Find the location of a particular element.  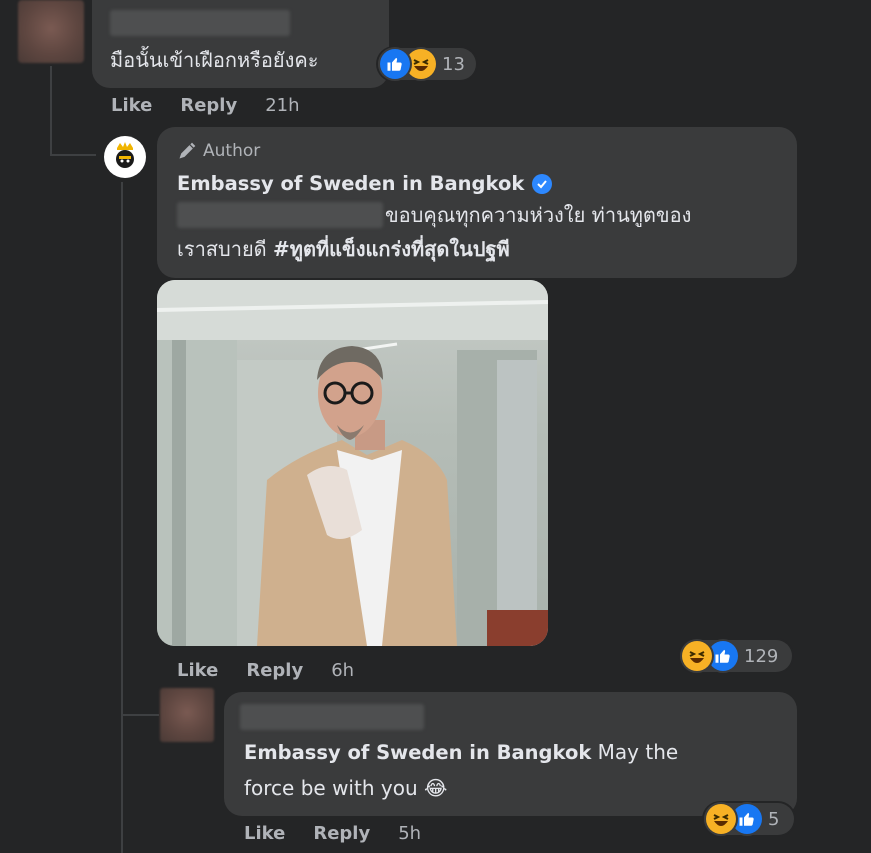

embassy-logo-icon is located at coordinates (125, 155).